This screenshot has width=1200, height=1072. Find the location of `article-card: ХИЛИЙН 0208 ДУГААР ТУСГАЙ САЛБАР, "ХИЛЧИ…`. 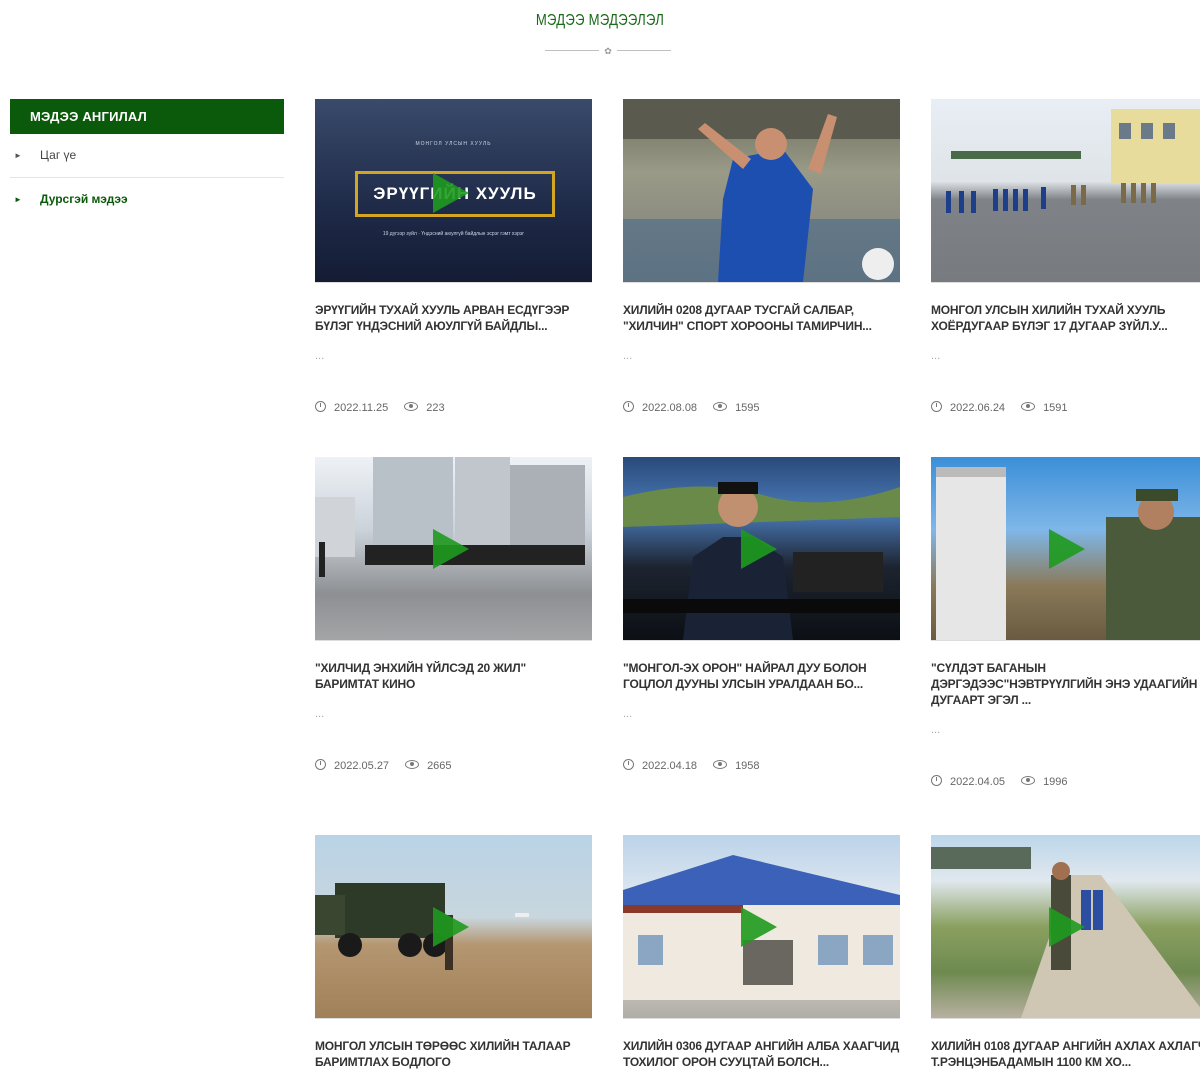

article-card: ХИЛИЙН 0208 ДУГААР ТУСГАЙ САЛБАР, "ХИЛЧИ… is located at coordinates (761, 258).